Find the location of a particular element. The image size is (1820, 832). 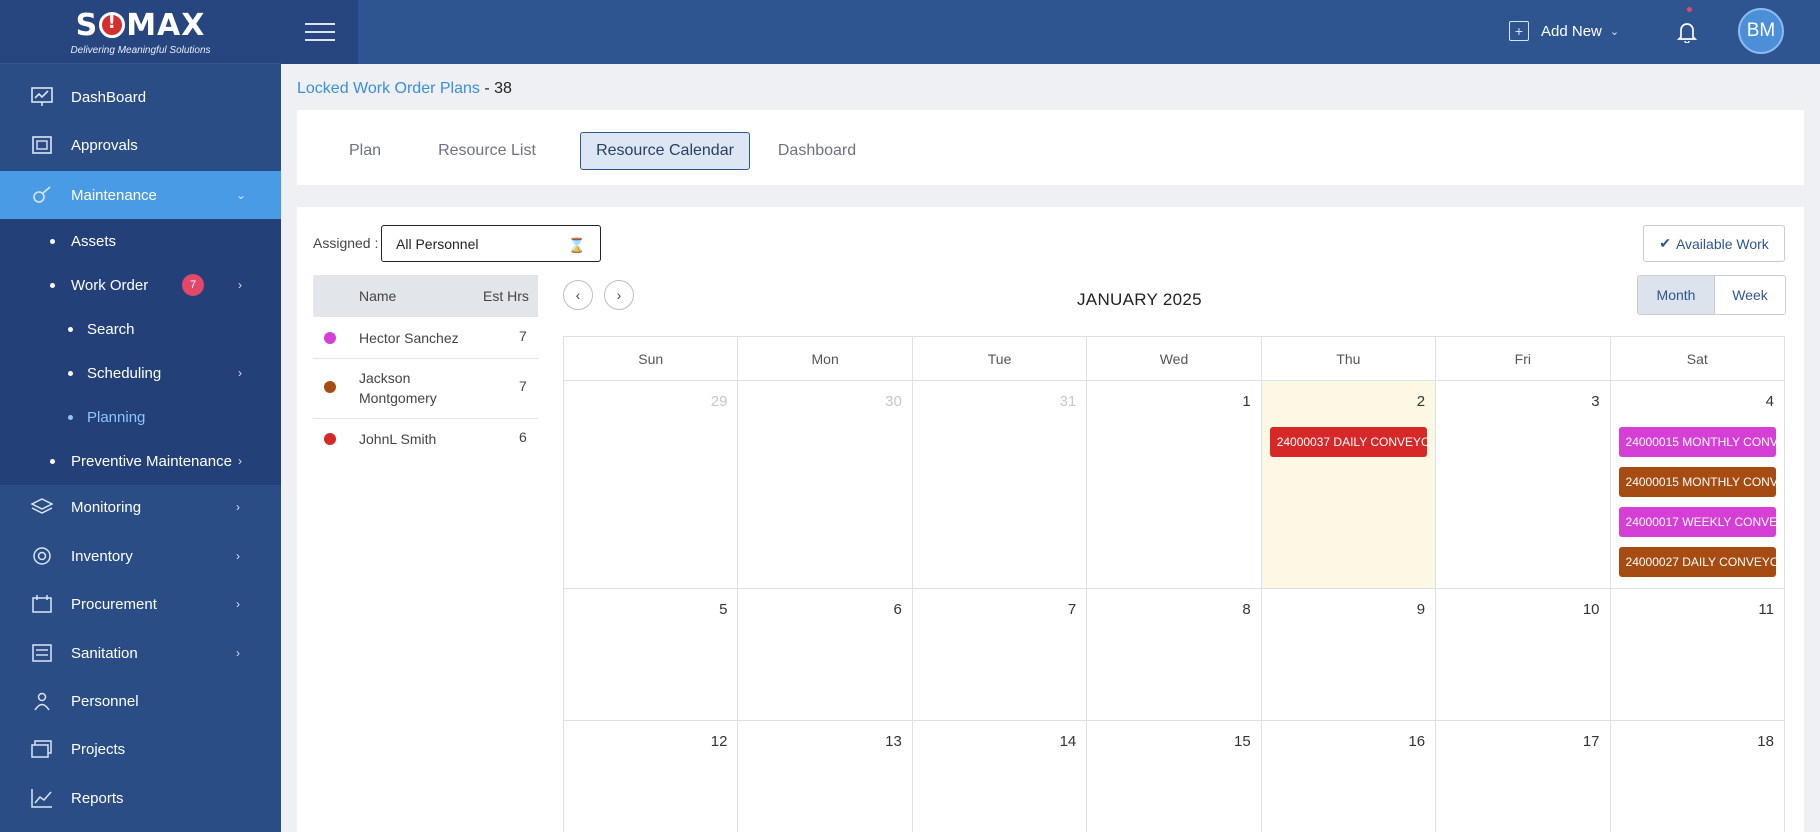

prev-month-button: ‹ is located at coordinates (578, 295).